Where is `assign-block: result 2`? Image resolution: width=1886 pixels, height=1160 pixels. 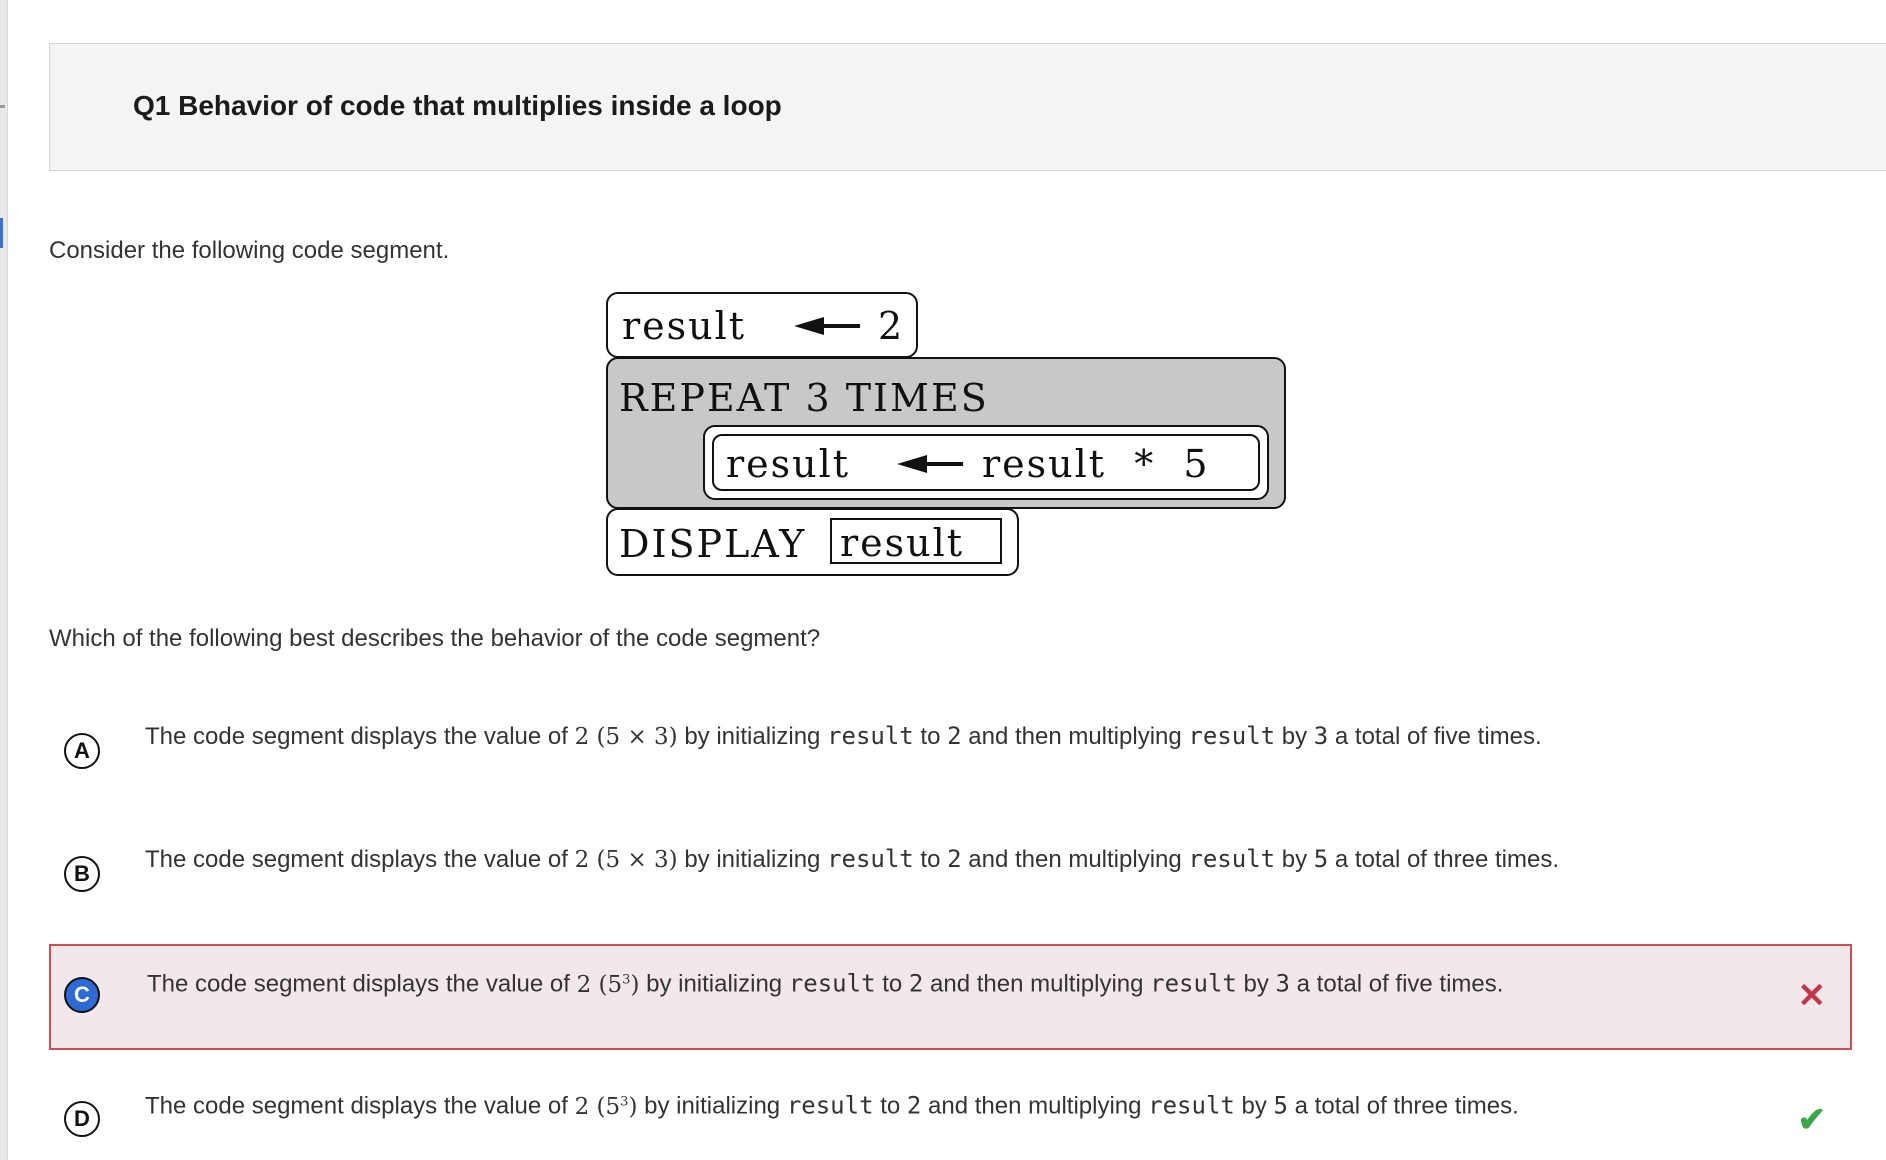
assign-block: result 2 is located at coordinates (762, 325).